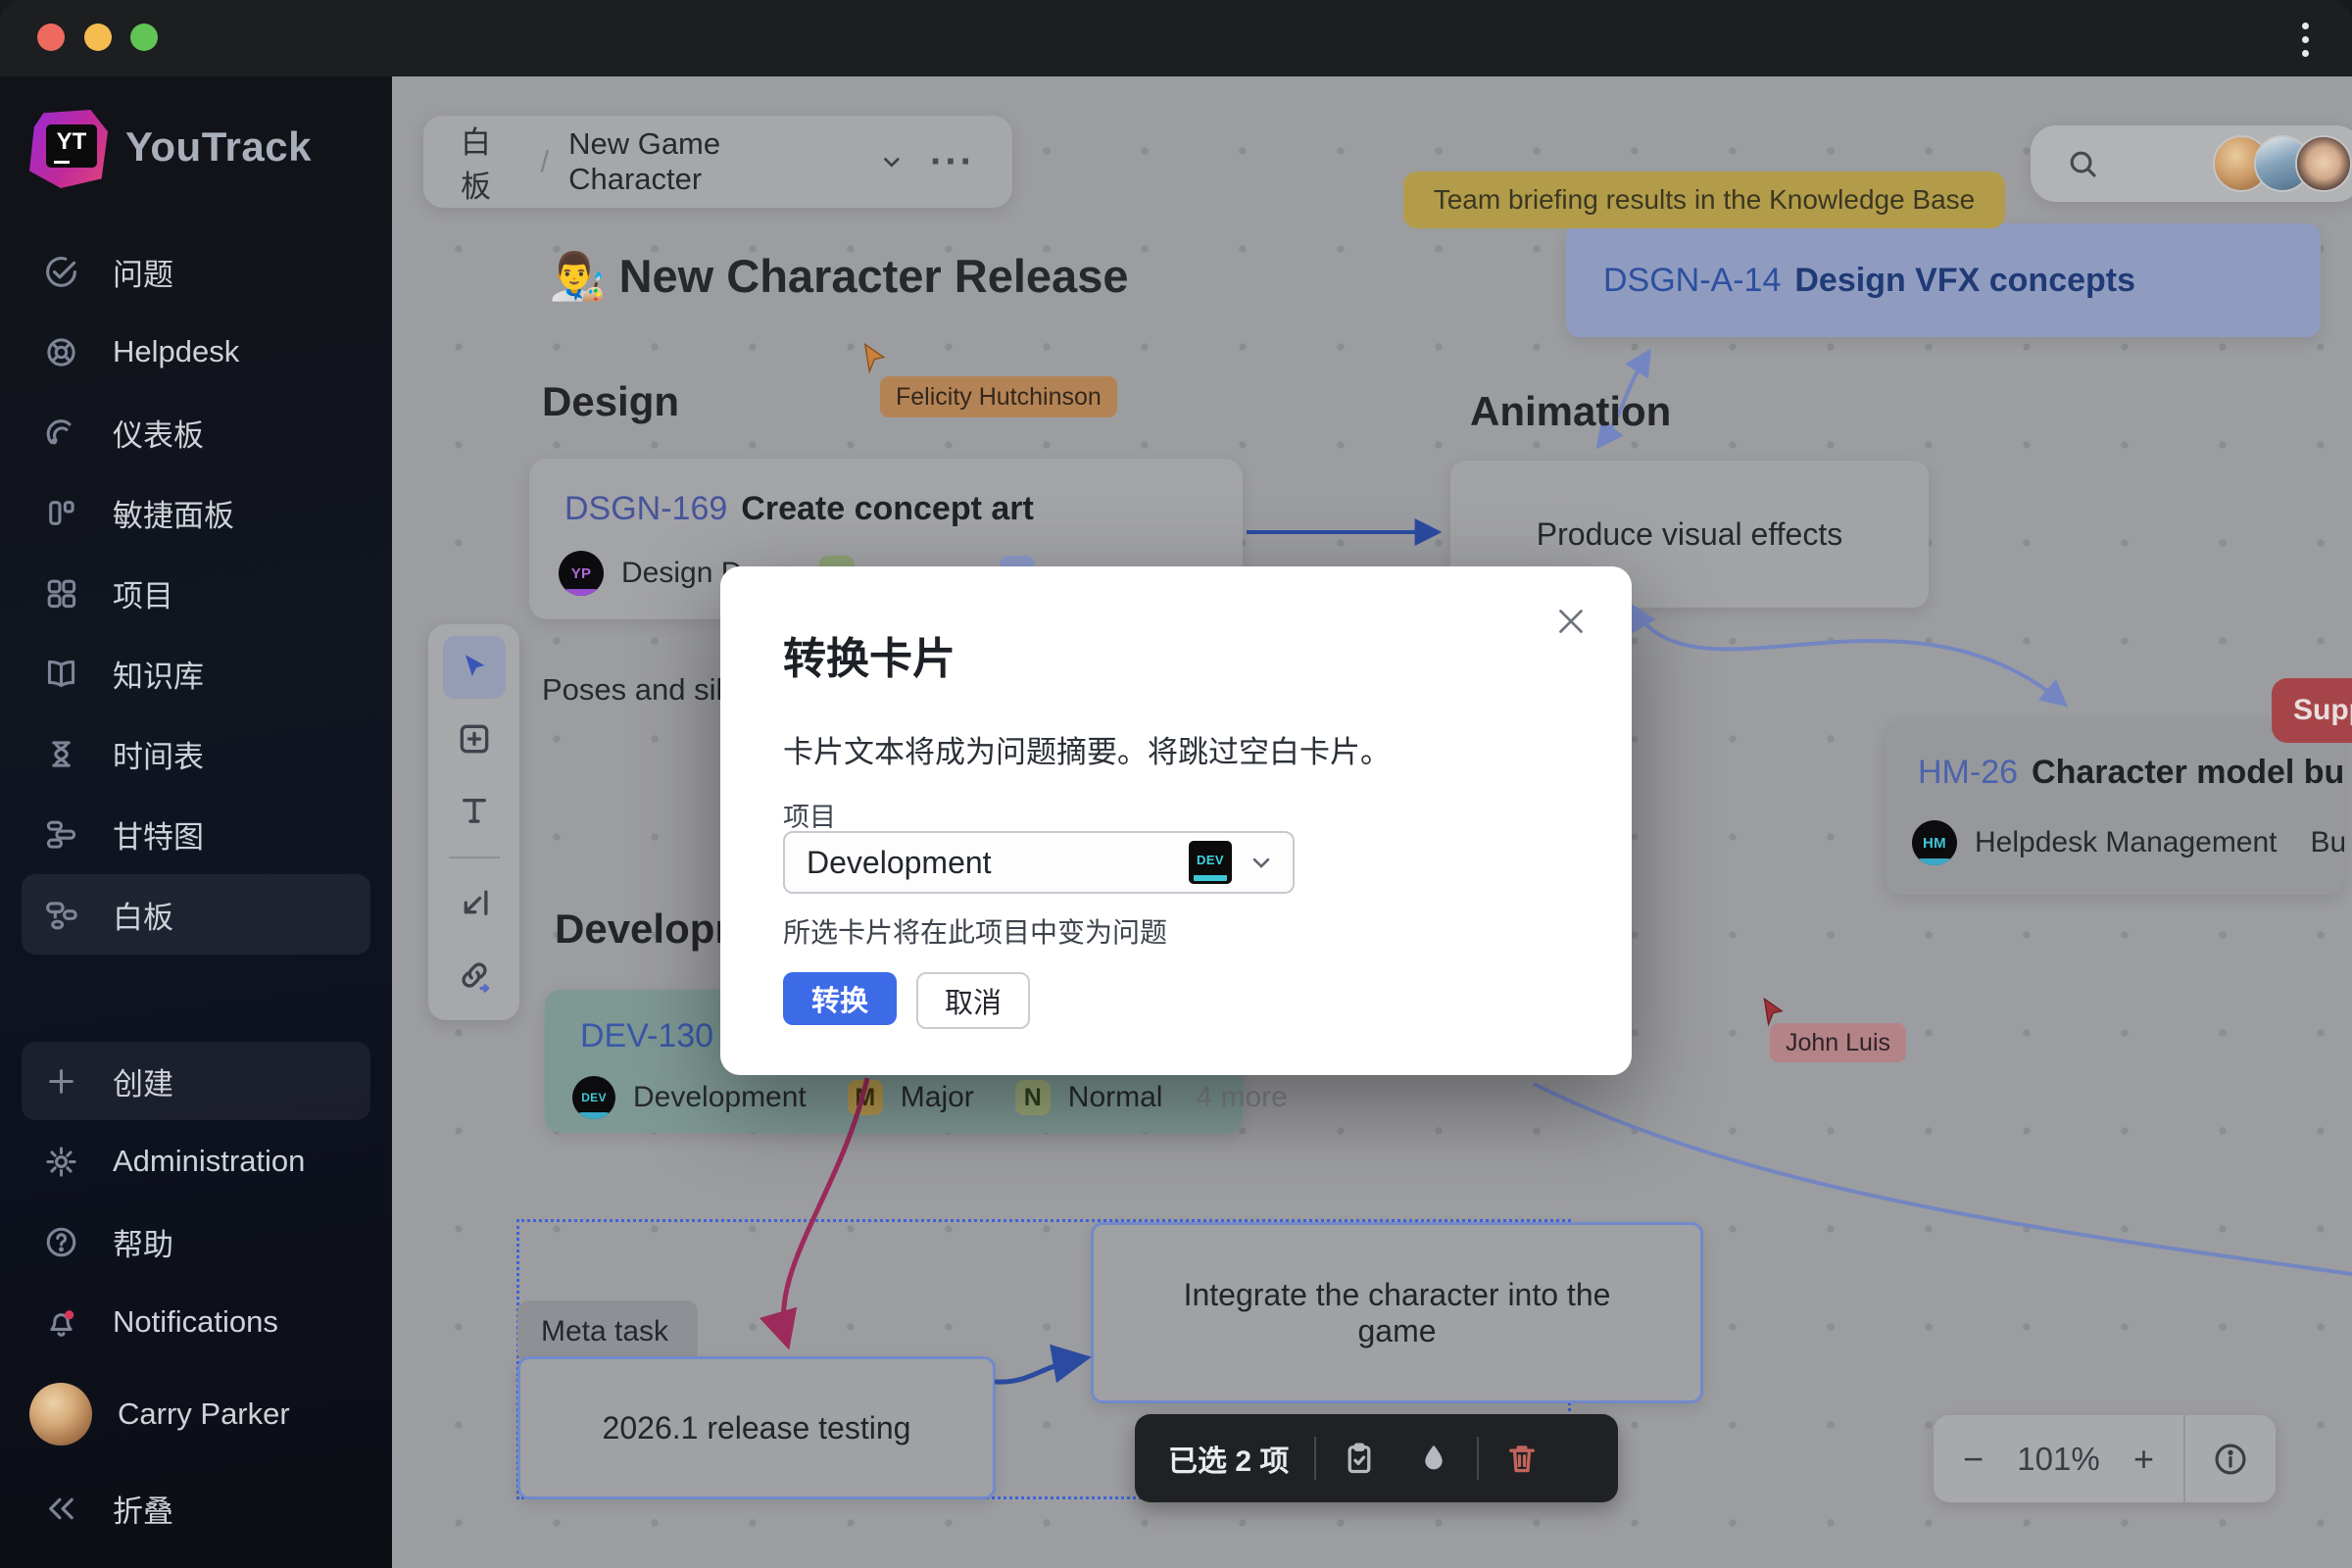 This screenshot has height=1568, width=2352. I want to click on issue-id: DEV-130, so click(646, 1036).